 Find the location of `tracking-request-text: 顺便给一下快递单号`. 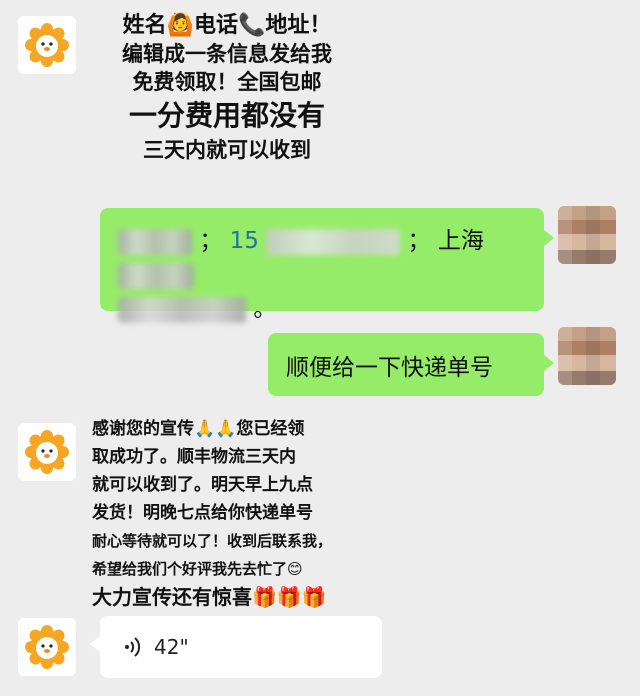

tracking-request-text: 顺便给一下快递单号 is located at coordinates (389, 367).